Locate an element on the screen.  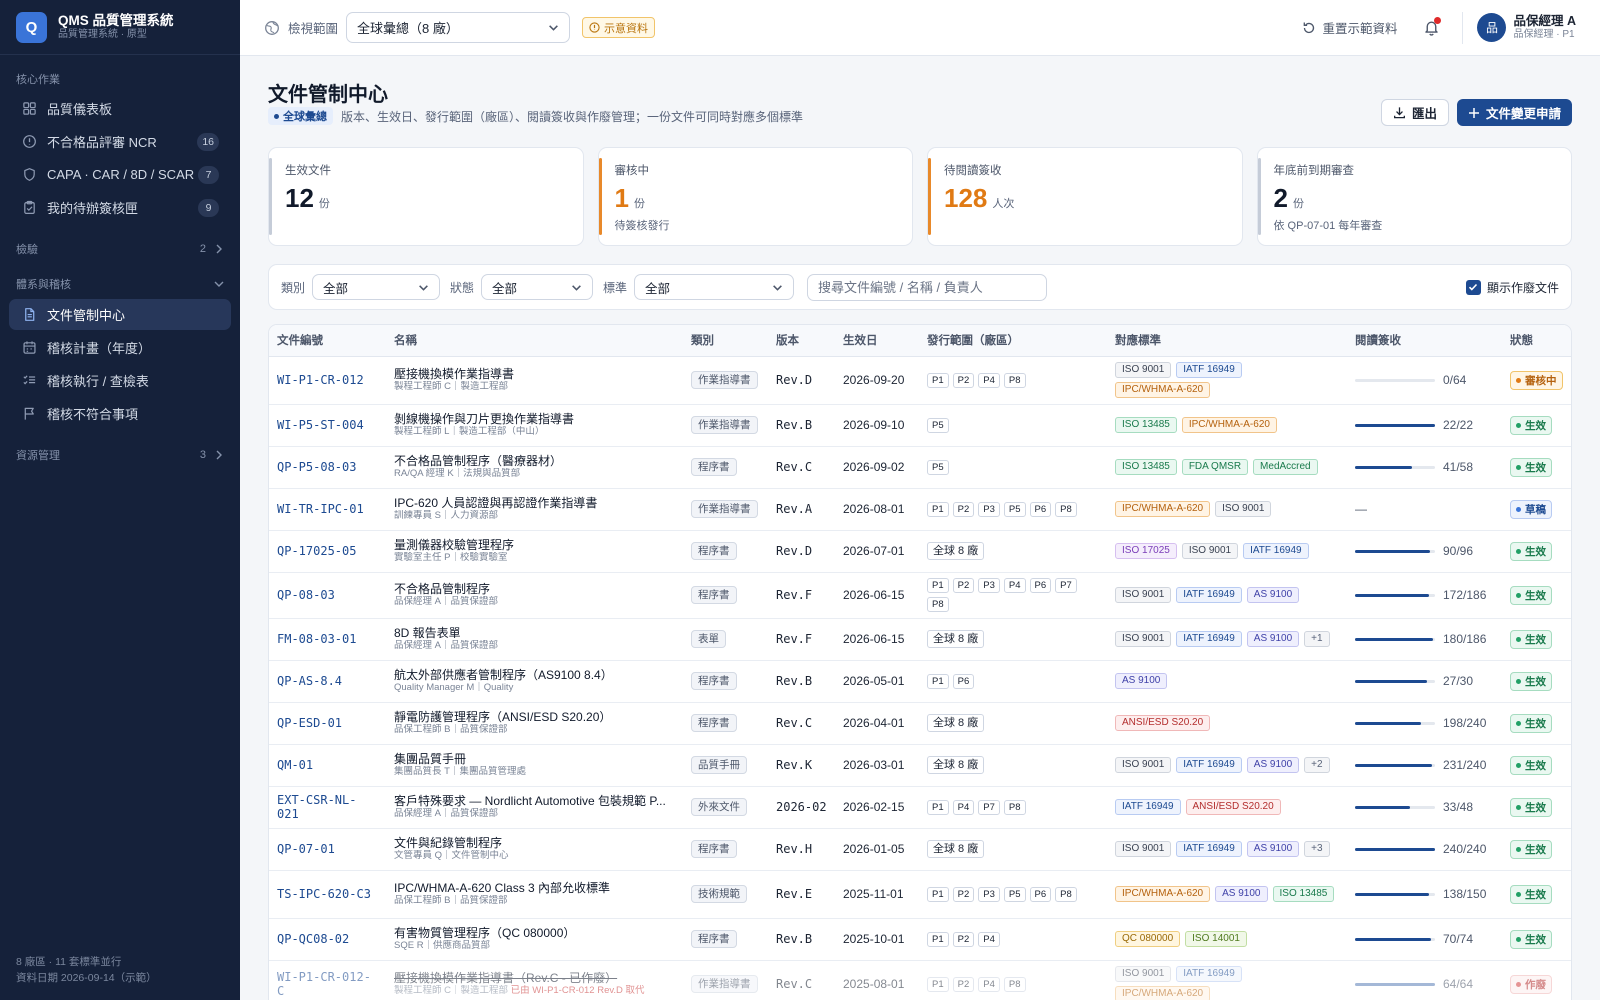
column-header: 類別 is located at coordinates (725, 341).